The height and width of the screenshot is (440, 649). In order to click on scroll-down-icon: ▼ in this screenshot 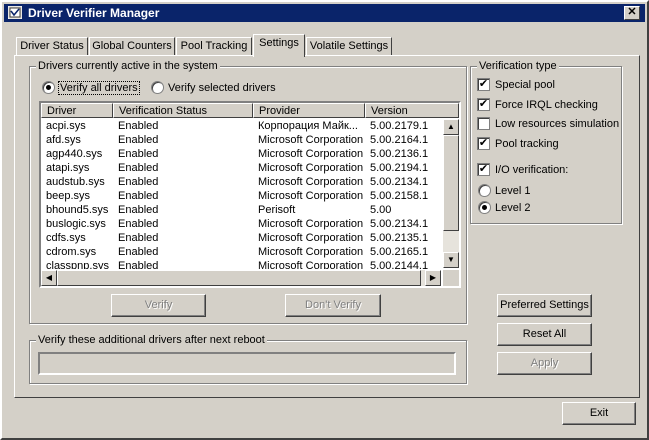, I will do `click(451, 260)`.